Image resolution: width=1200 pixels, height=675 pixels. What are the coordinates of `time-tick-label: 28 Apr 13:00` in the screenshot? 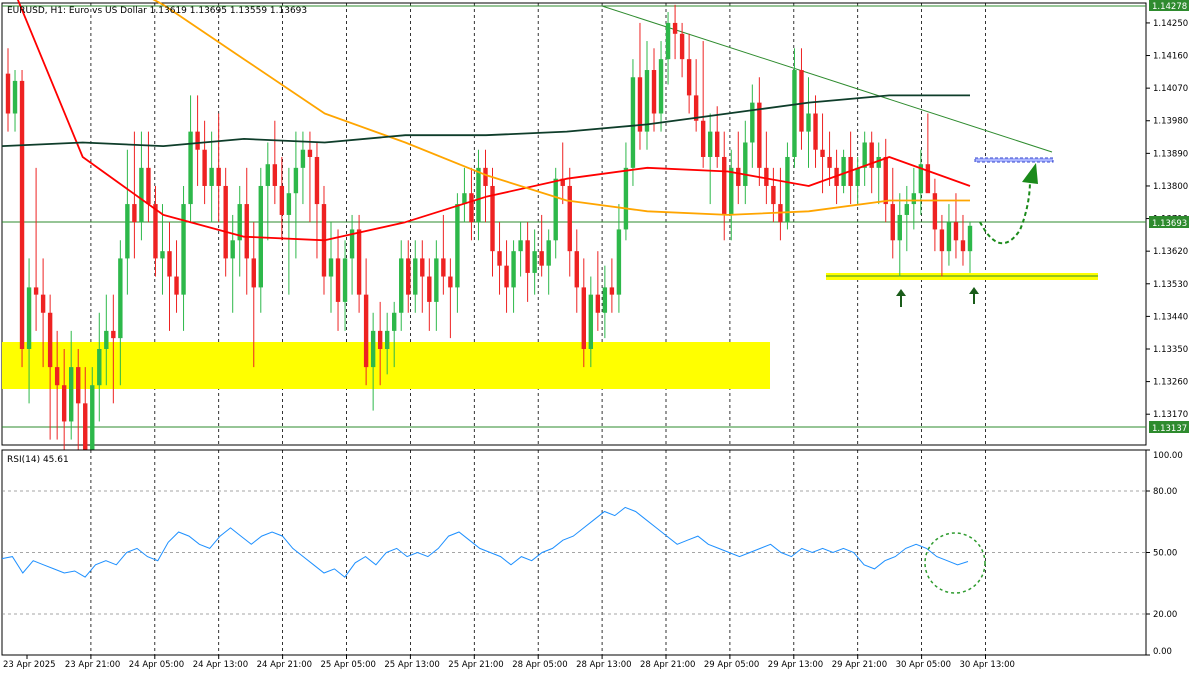 It's located at (603, 665).